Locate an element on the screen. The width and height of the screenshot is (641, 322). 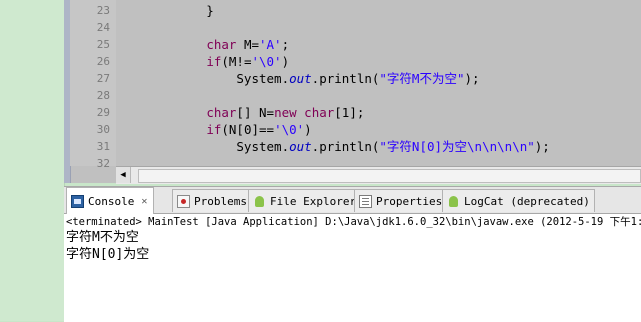
line-number: 30 is located at coordinates (103, 129).